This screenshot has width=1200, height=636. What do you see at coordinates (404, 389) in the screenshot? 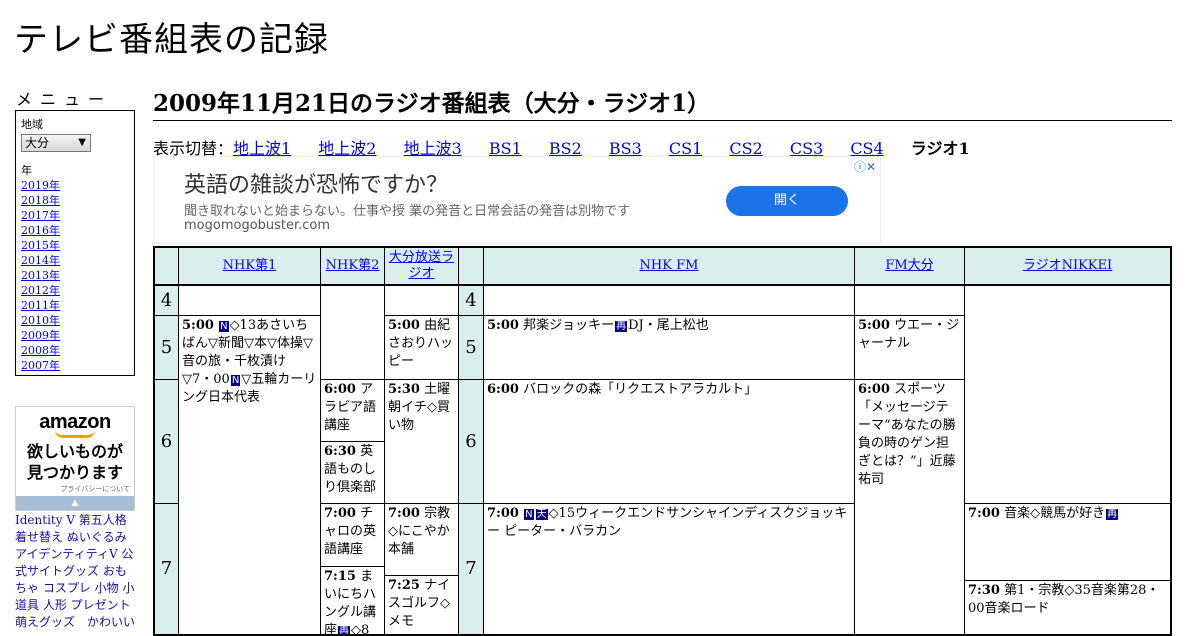
I see `program-time: 5:30` at bounding box center [404, 389].